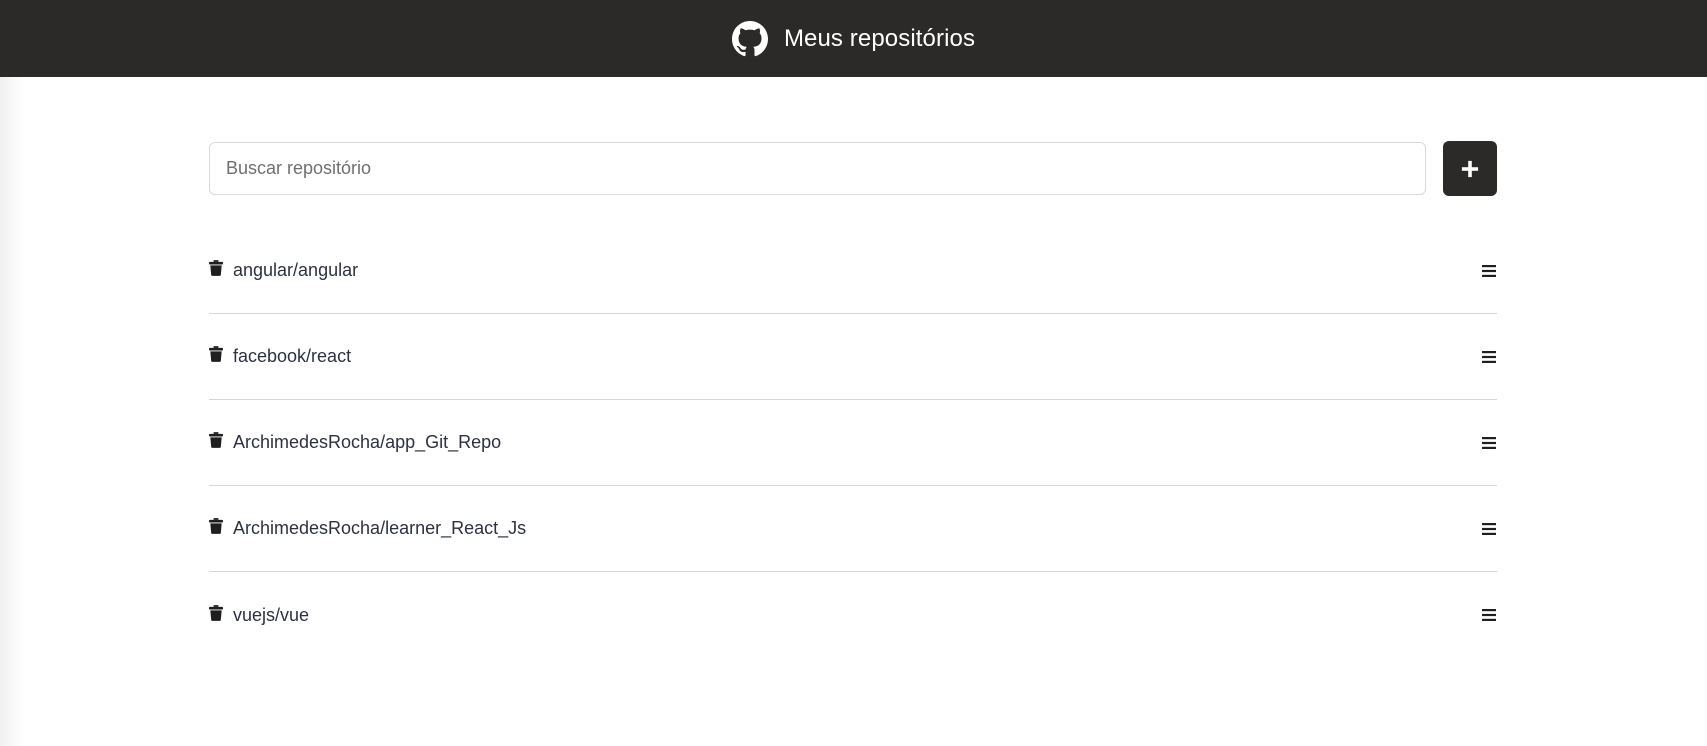 The image size is (1707, 746). What do you see at coordinates (817, 168) in the screenshot?
I see `search-input` at bounding box center [817, 168].